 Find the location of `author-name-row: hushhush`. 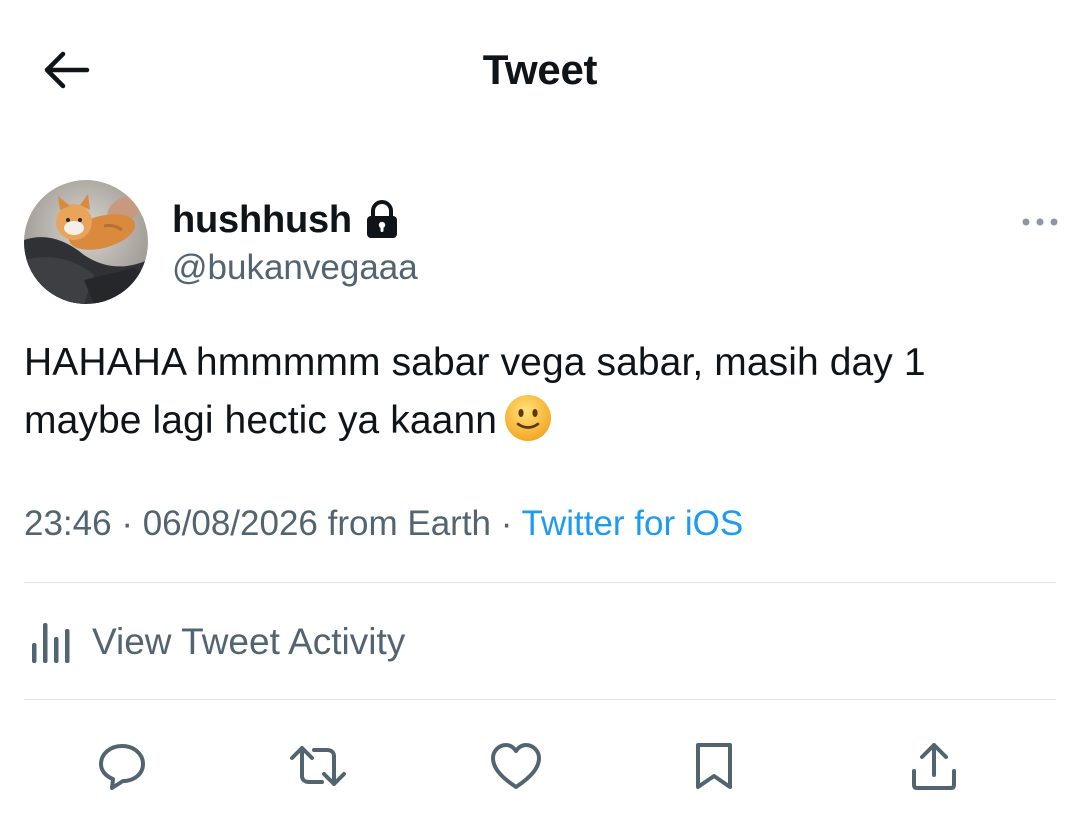

author-name-row: hushhush is located at coordinates (286, 220).